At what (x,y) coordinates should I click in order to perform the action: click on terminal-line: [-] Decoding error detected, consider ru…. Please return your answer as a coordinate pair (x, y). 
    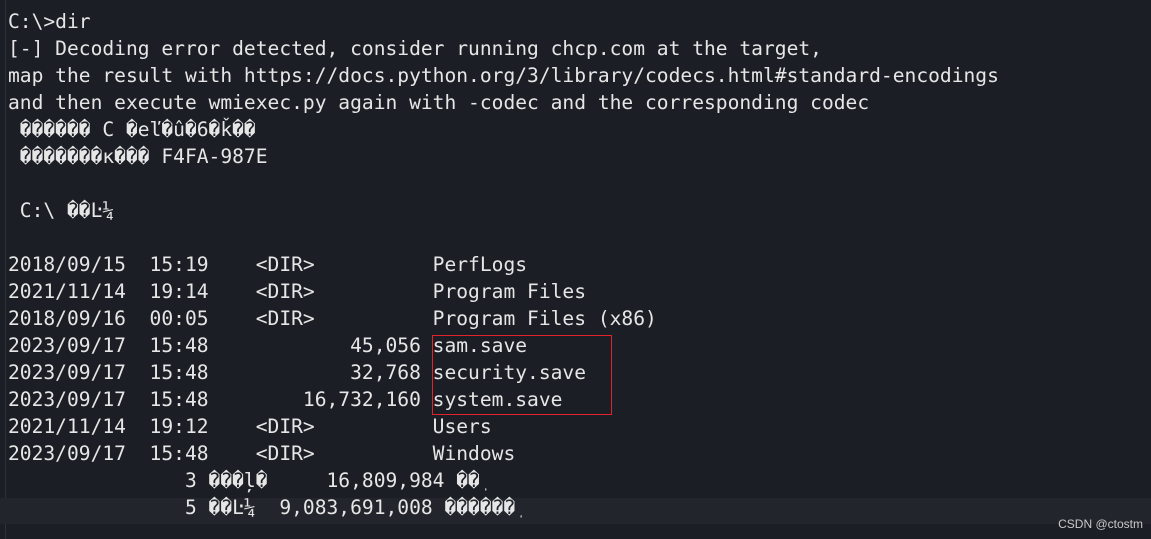
    Looking at the image, I should click on (415, 48).